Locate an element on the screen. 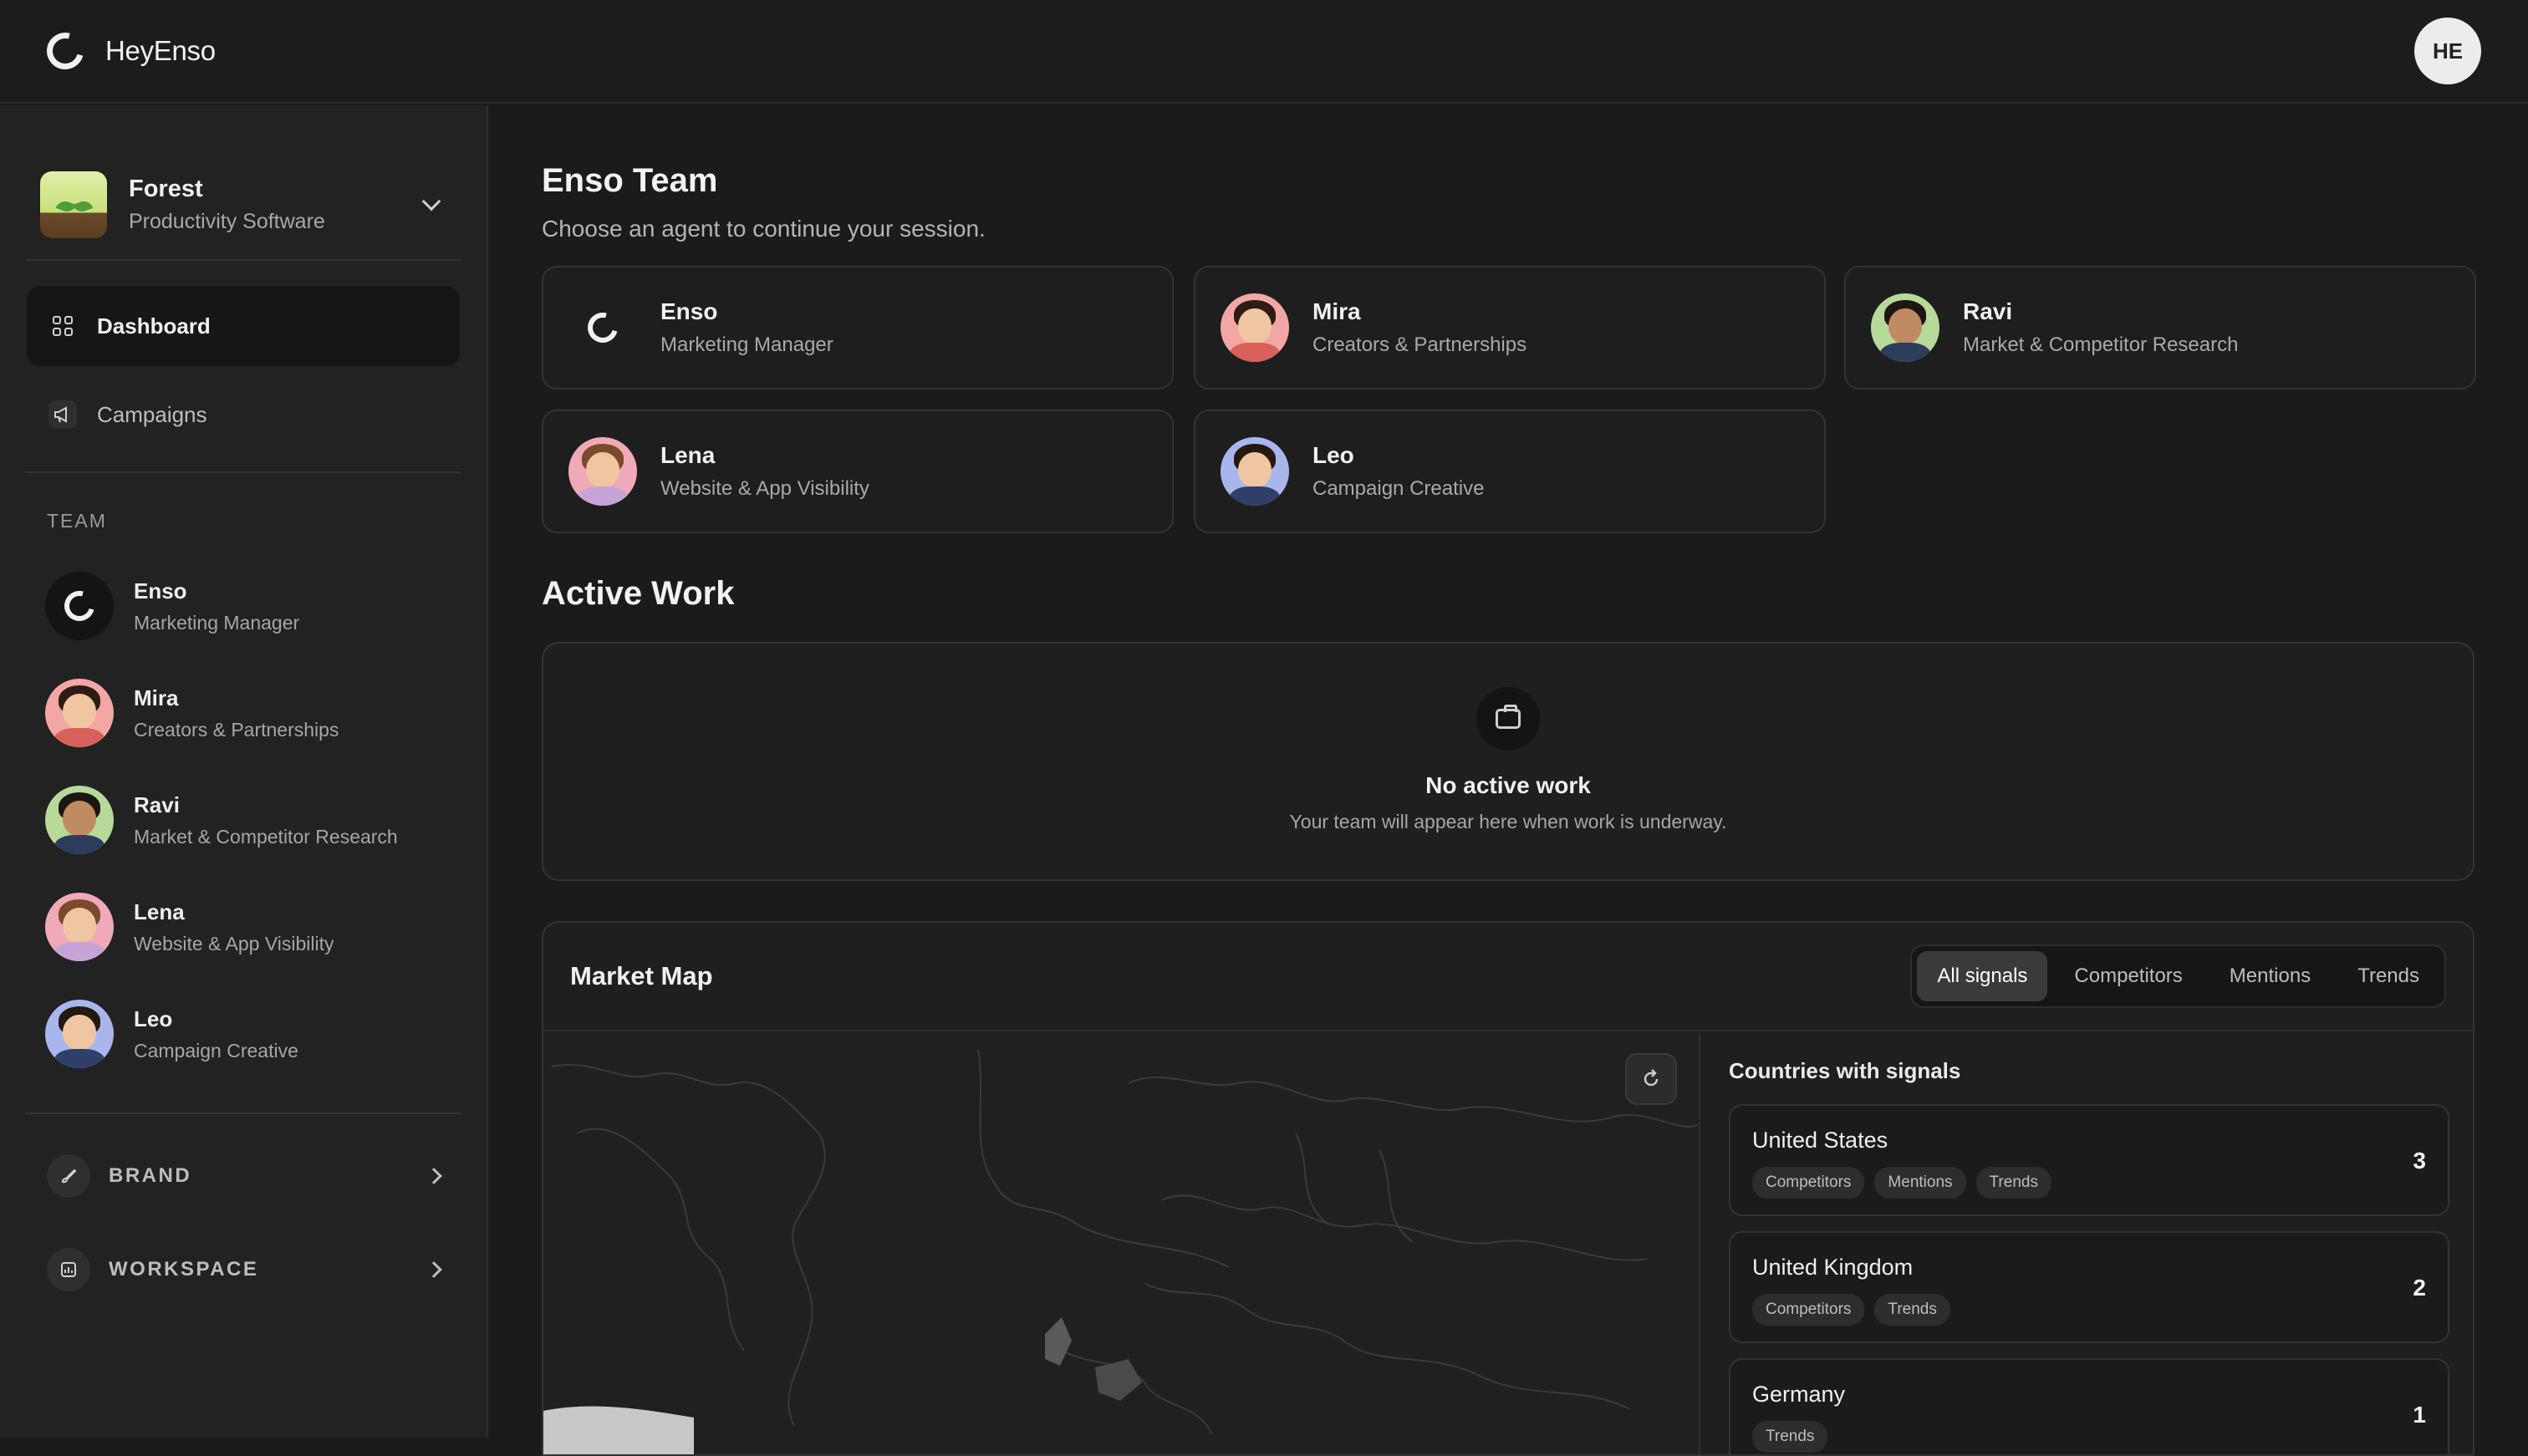  tab-mentions: Mentions is located at coordinates (2270, 976).